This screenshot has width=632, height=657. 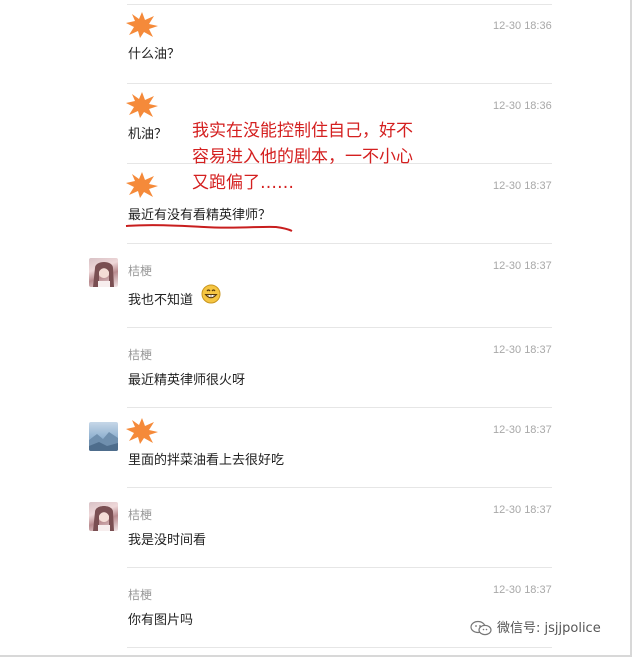 What do you see at coordinates (187, 380) in the screenshot?
I see `message-text: 最近精英律师很火呀` at bounding box center [187, 380].